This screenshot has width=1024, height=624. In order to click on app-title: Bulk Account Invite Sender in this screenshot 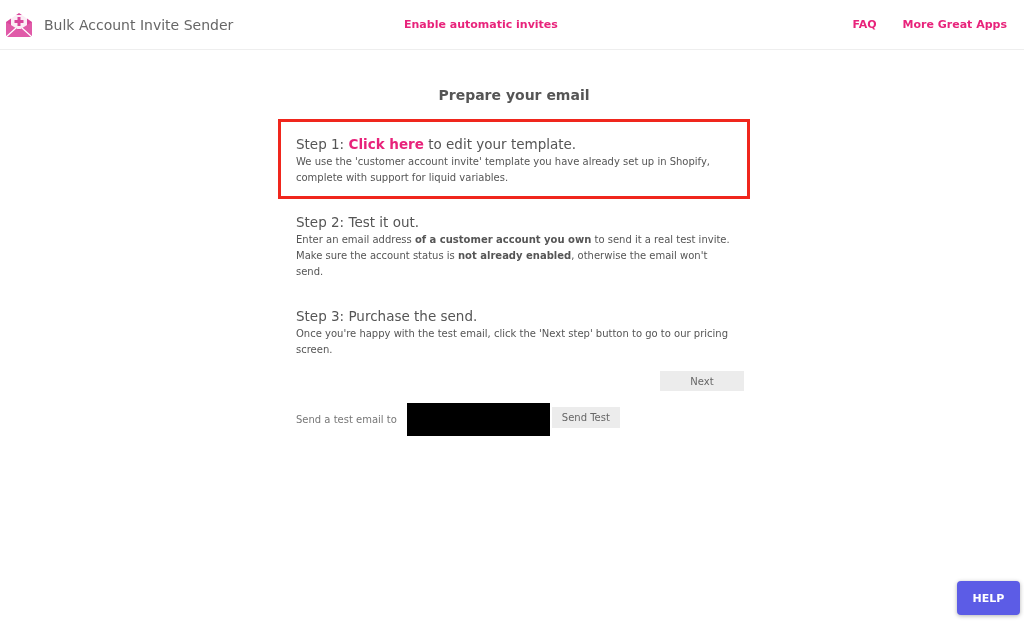, I will do `click(139, 24)`.